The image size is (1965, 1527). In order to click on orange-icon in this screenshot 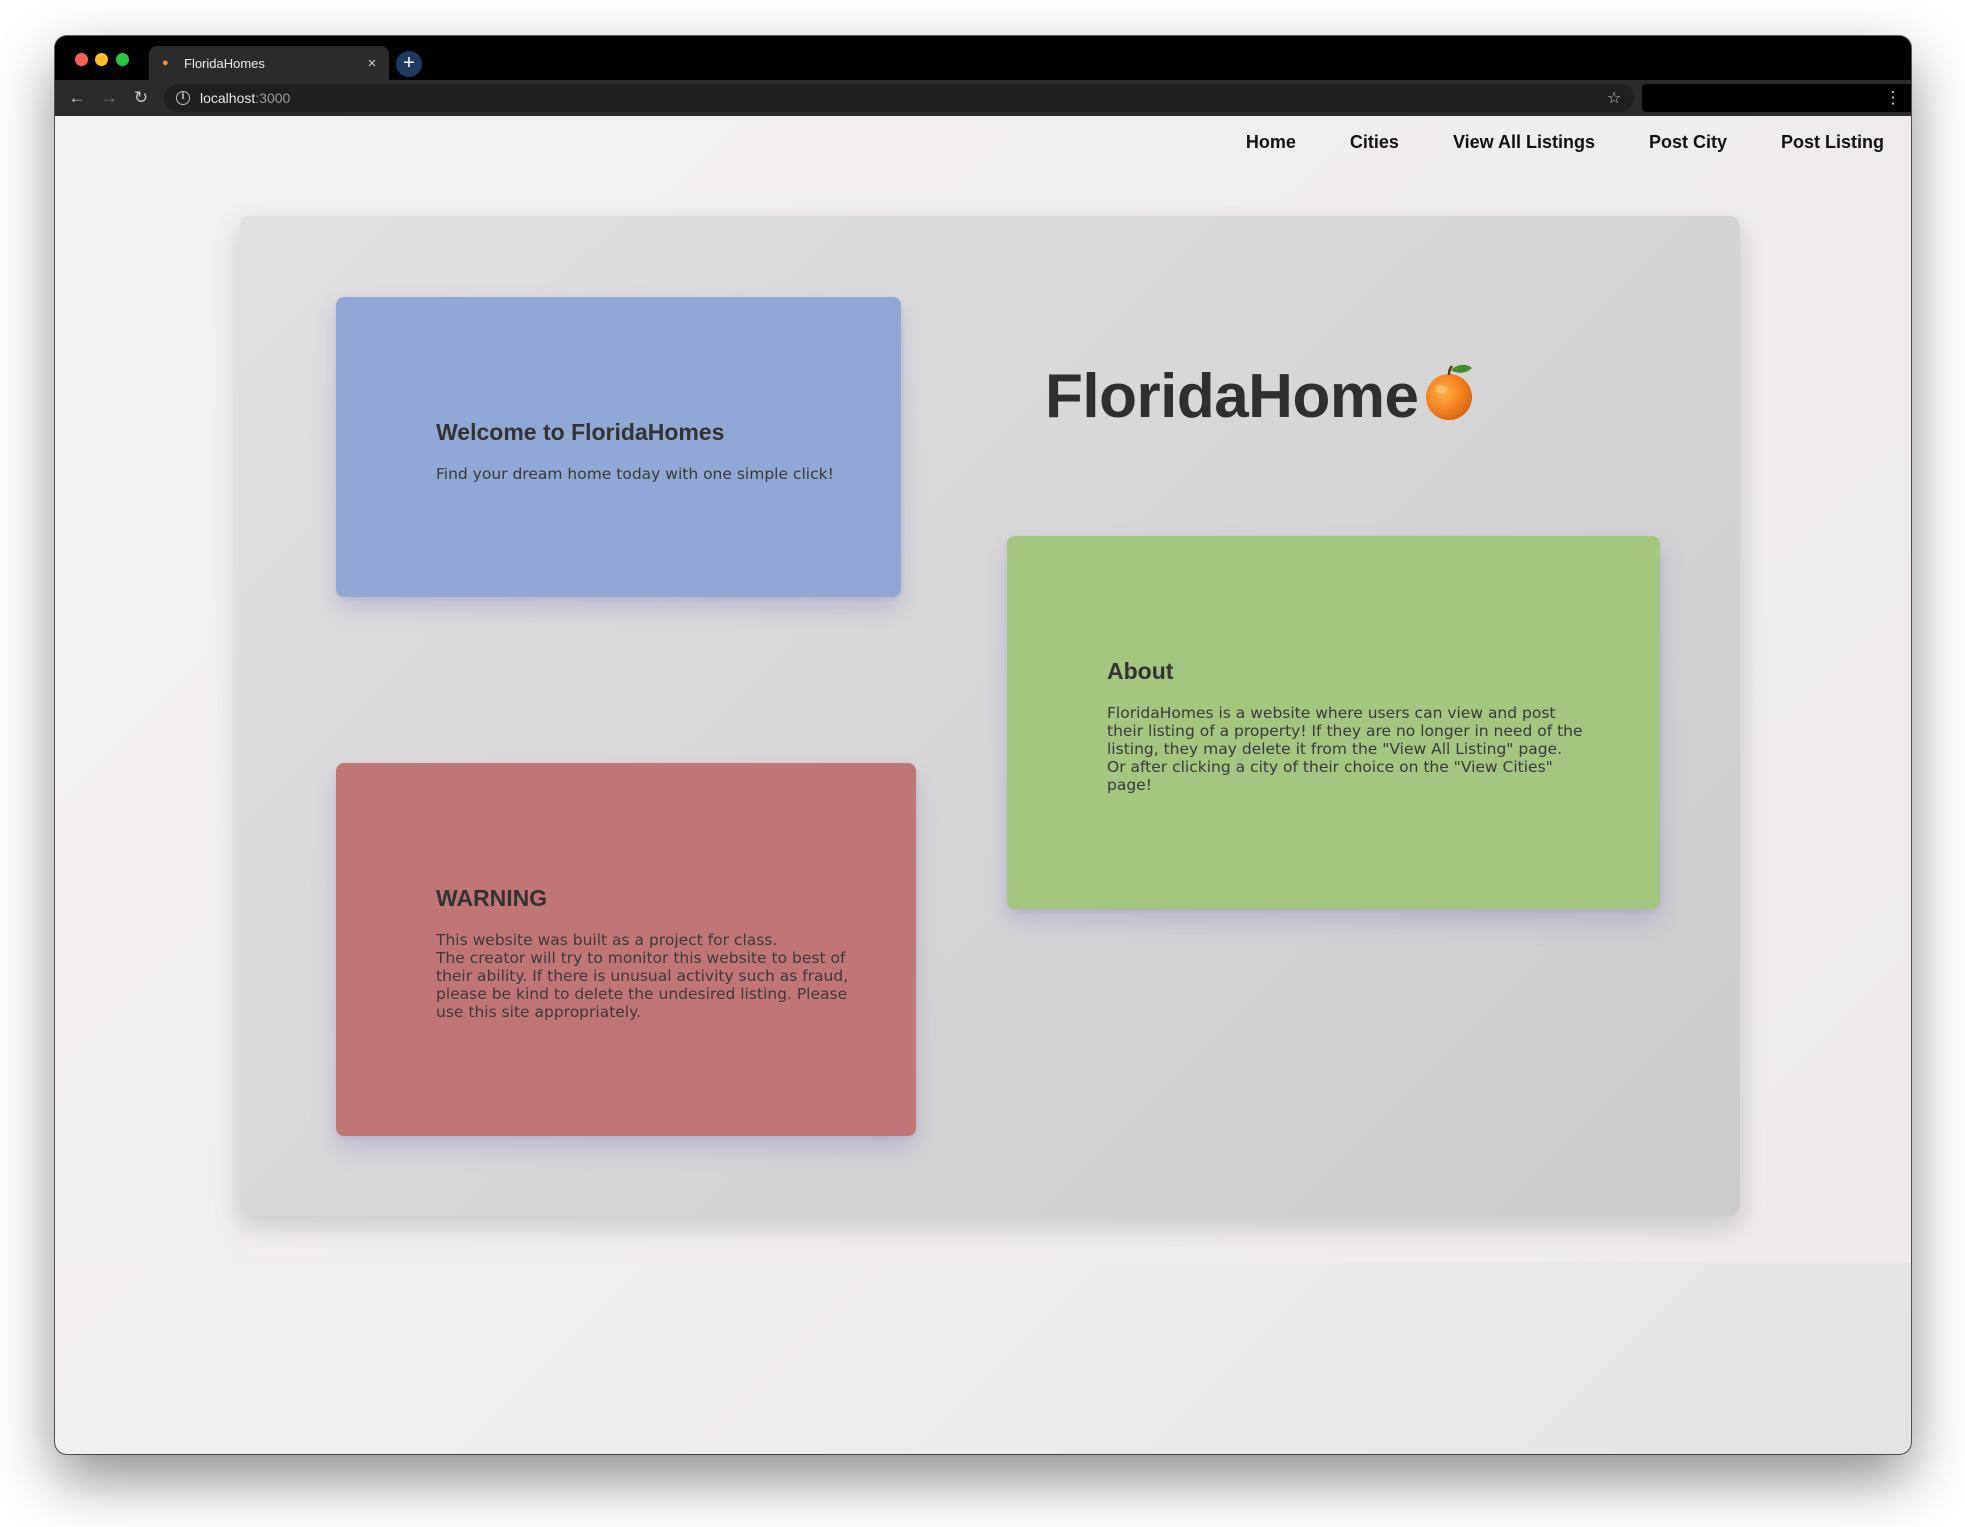, I will do `click(1449, 392)`.